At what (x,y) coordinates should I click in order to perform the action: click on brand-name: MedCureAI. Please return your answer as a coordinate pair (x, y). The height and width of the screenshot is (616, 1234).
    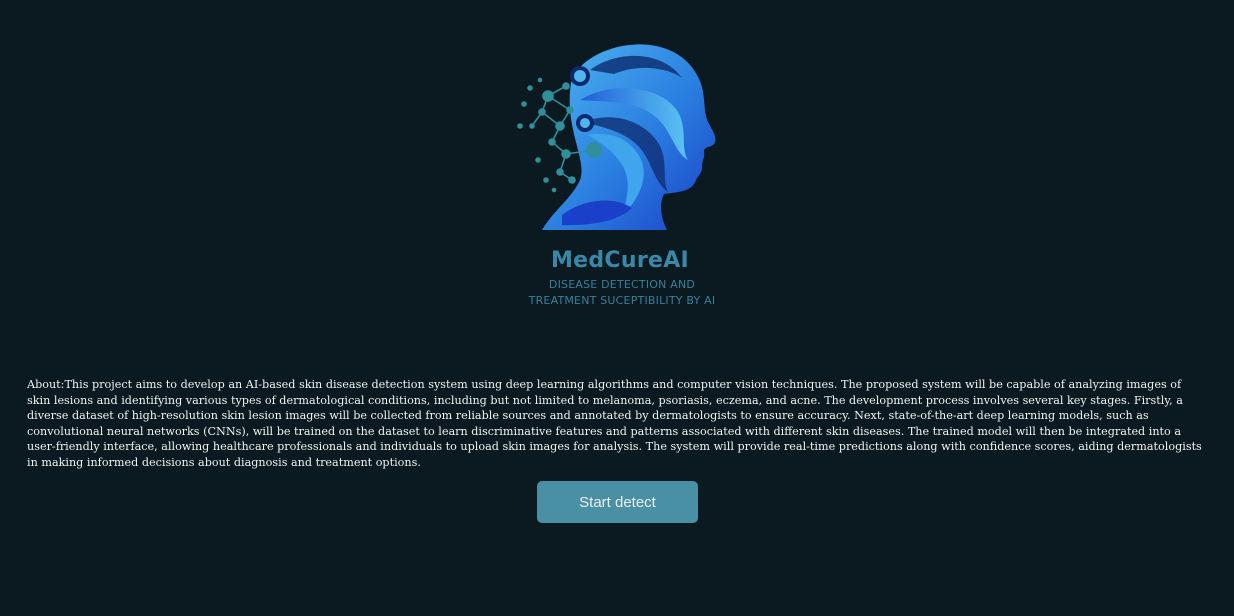
    Looking at the image, I should click on (620, 260).